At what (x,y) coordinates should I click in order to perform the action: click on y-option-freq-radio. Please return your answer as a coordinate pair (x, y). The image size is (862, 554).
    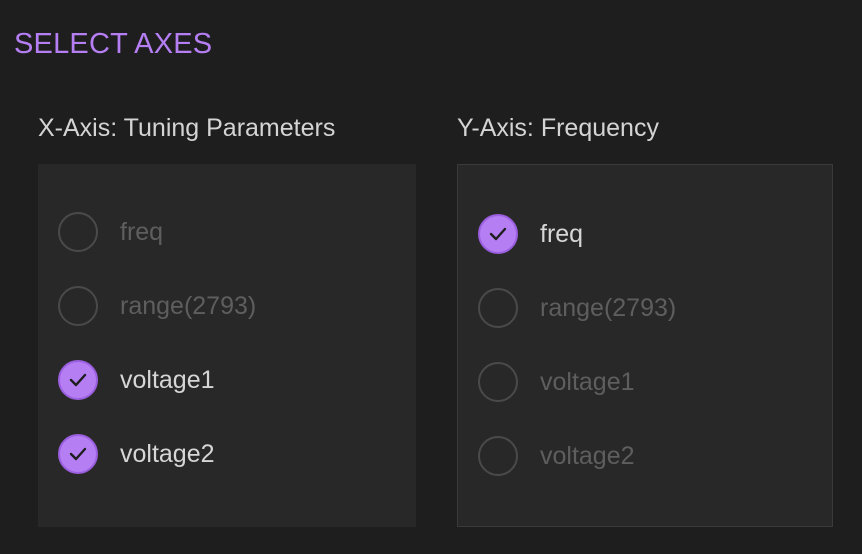
    Looking at the image, I should click on (498, 234).